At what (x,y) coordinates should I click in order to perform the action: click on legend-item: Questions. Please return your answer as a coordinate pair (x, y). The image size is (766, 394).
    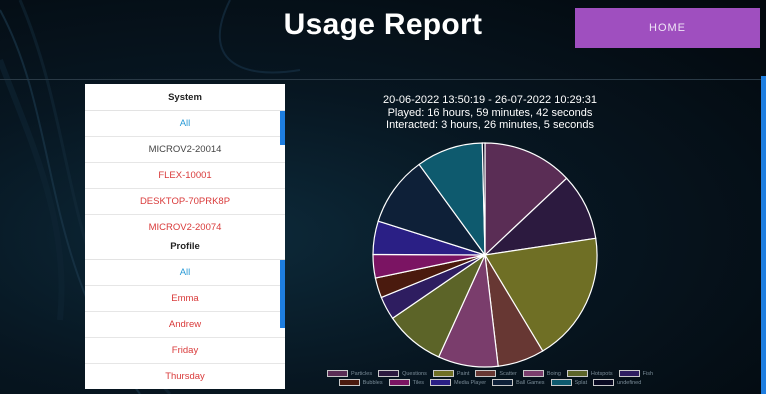
    Looking at the image, I should click on (402, 373).